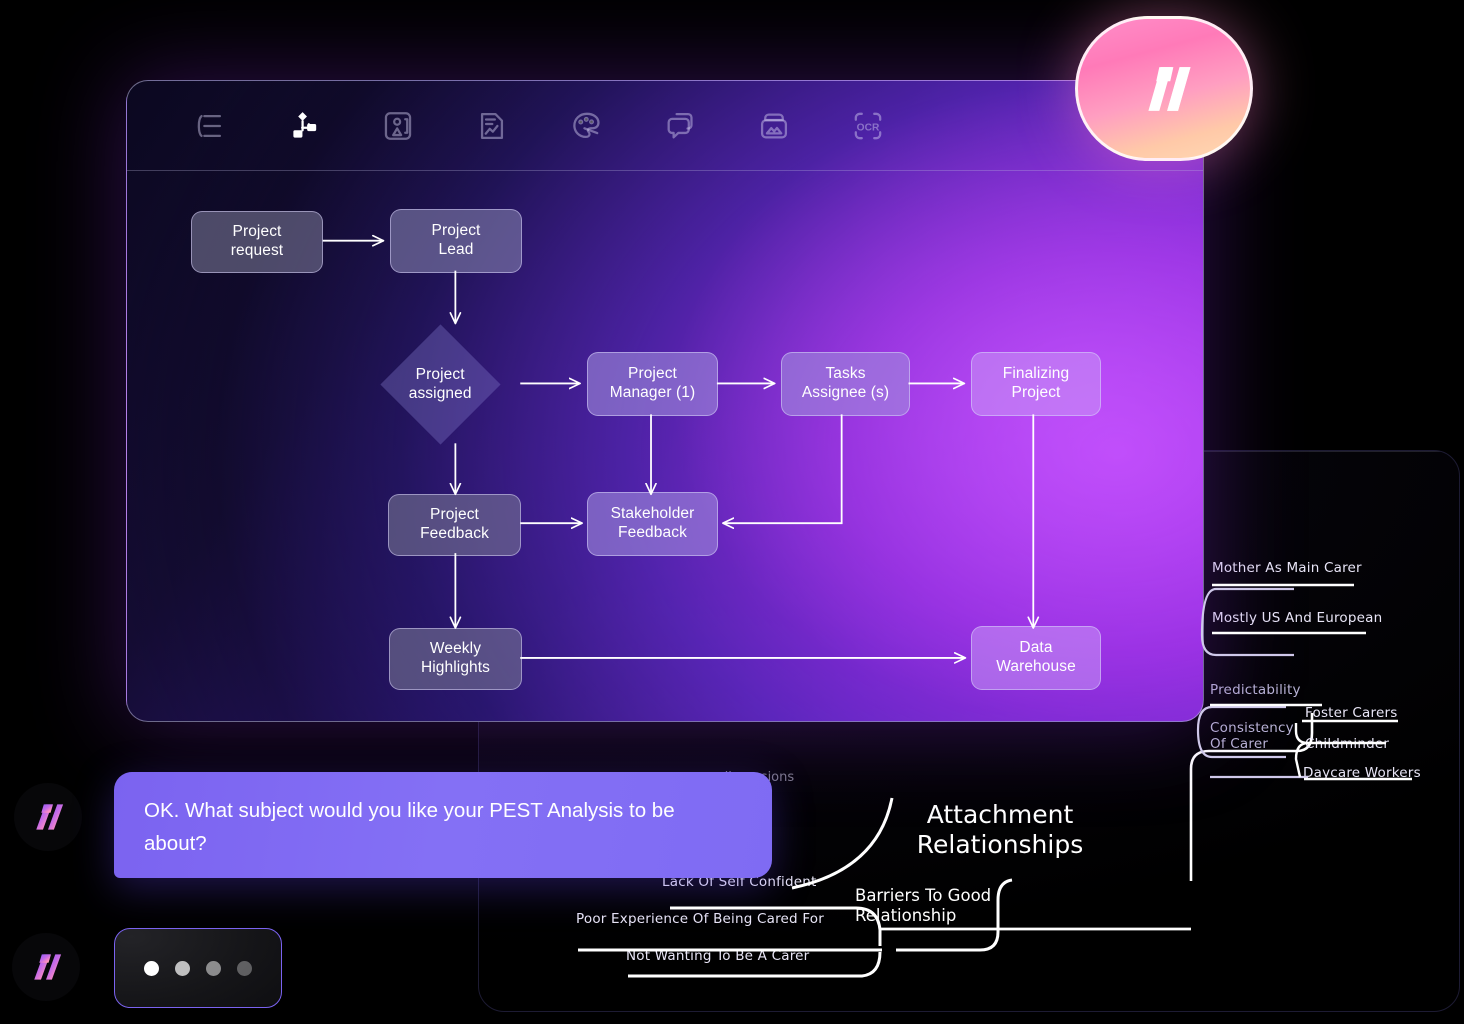 This screenshot has width=1464, height=1024. Describe the element at coordinates (680, 126) in the screenshot. I see `chat-icon` at that location.